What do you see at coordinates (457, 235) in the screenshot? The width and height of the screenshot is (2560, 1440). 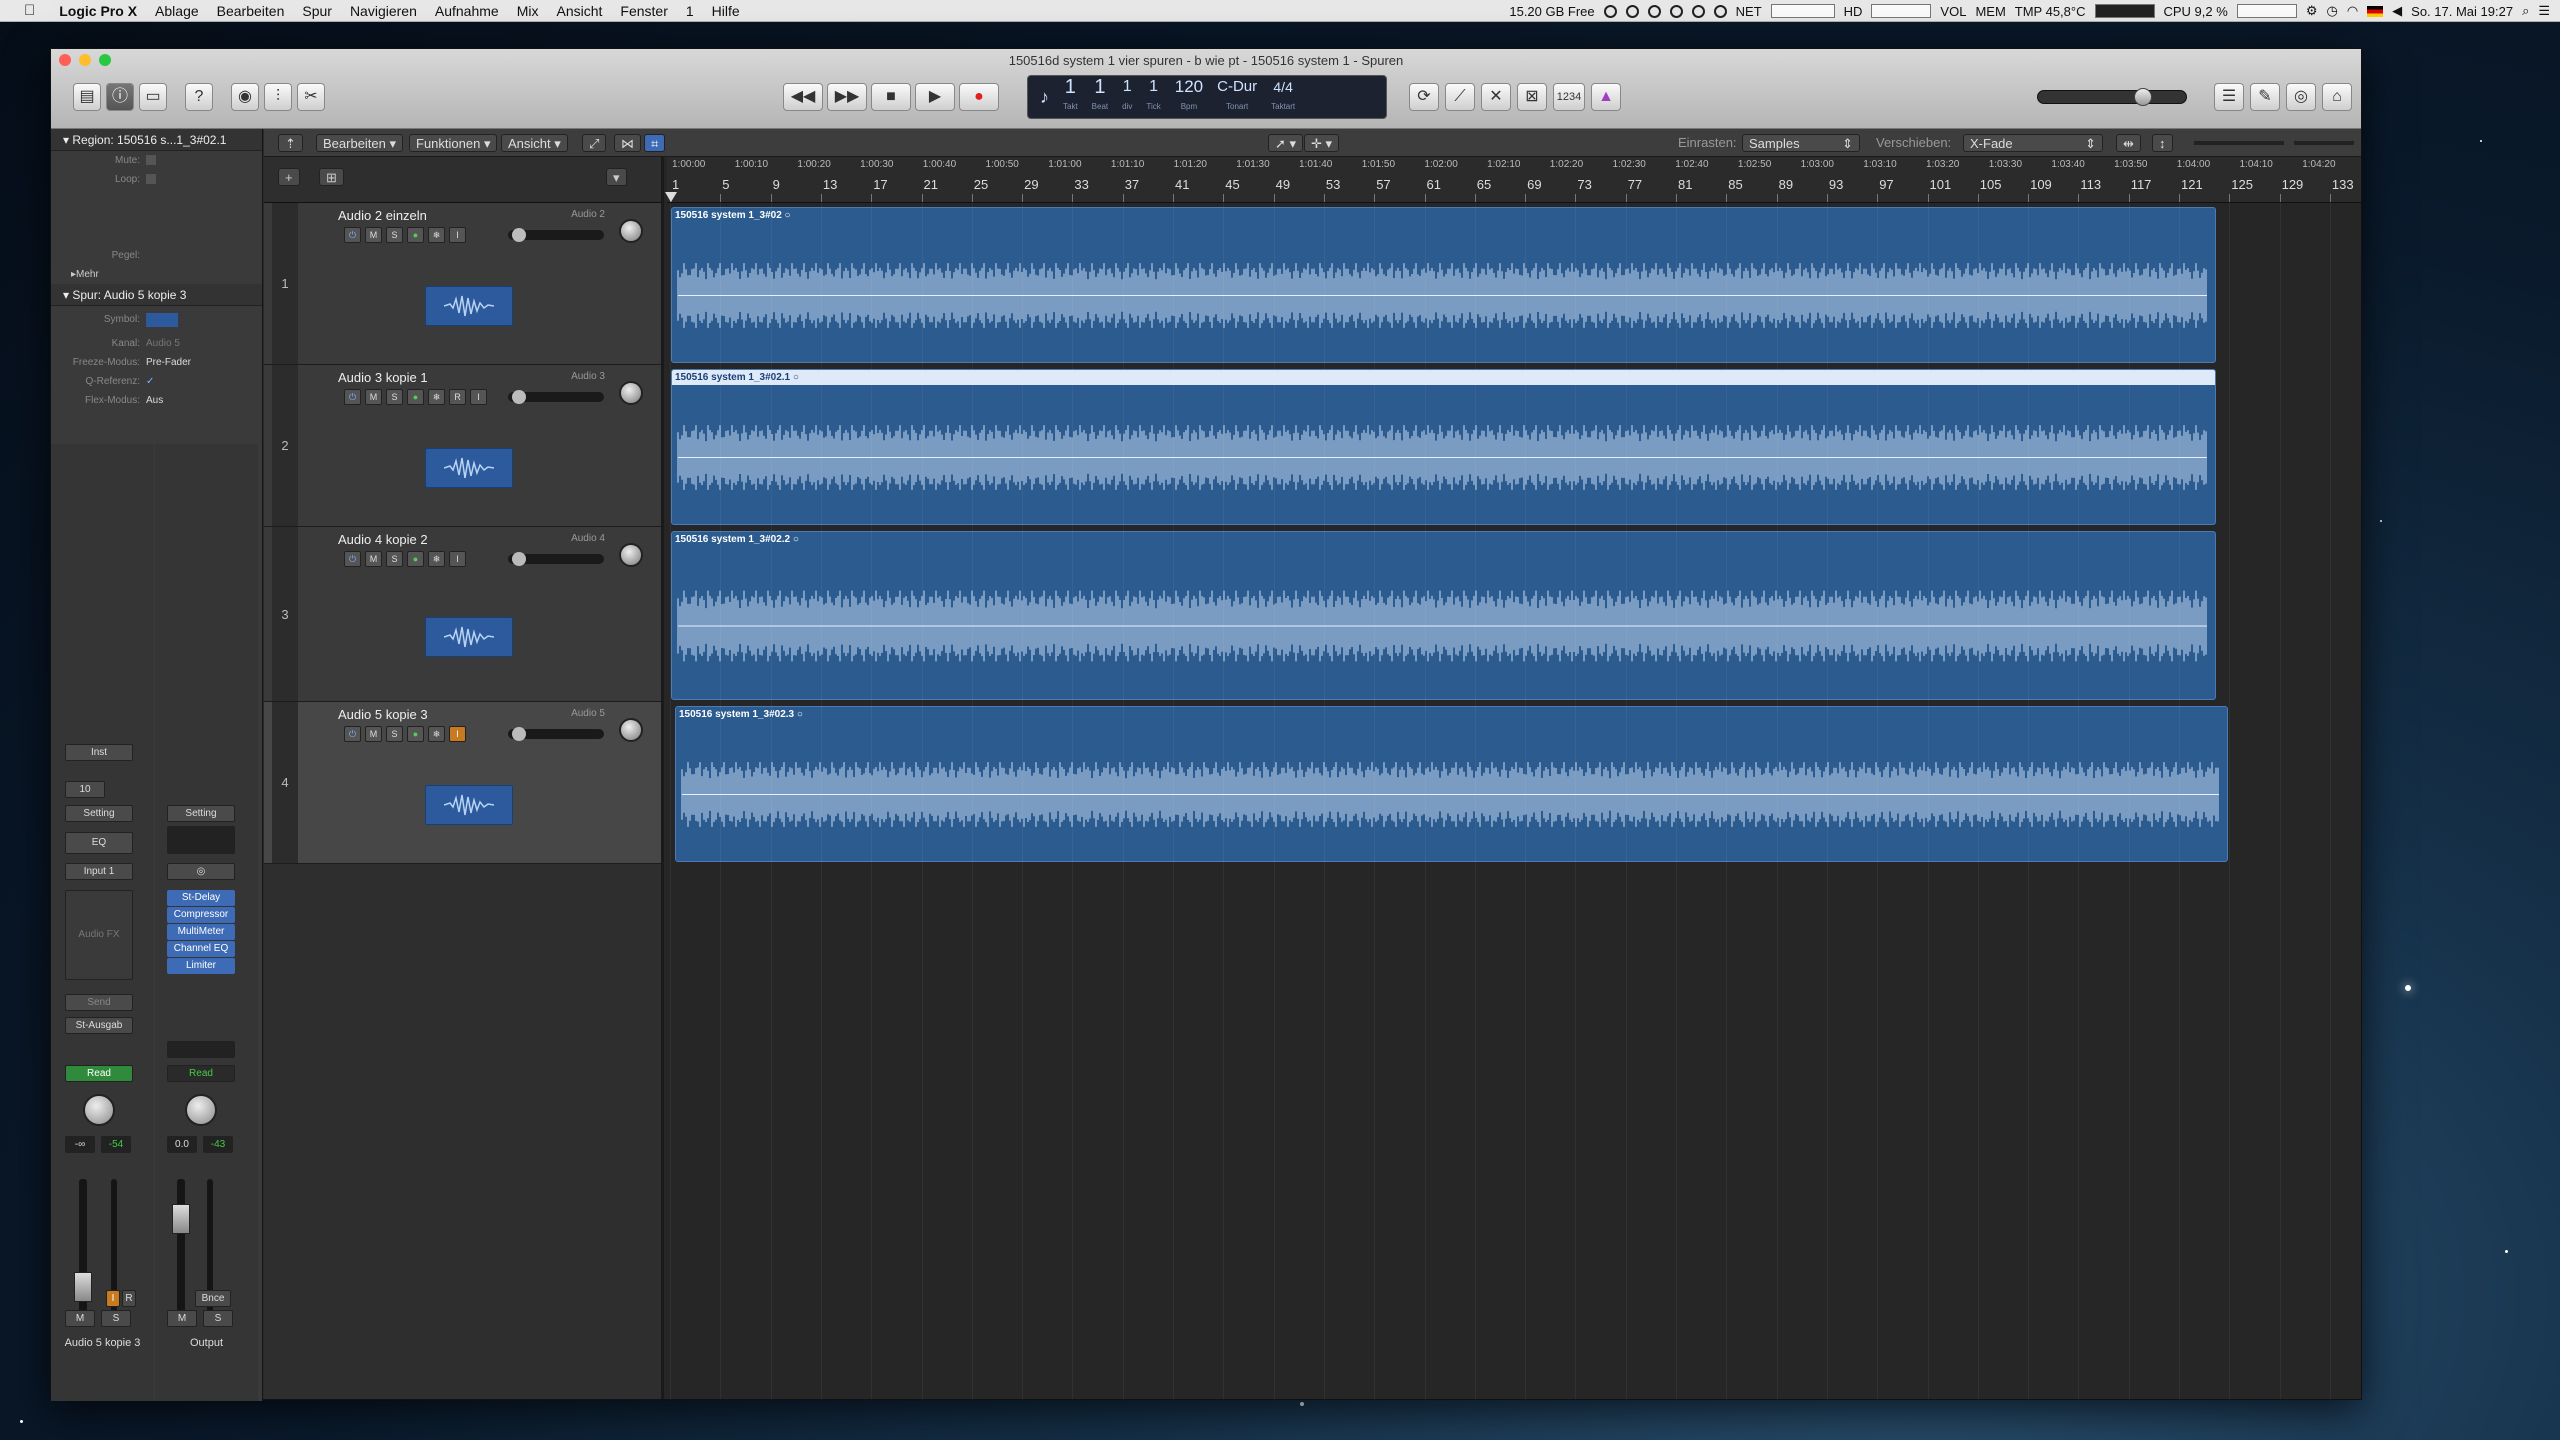 I see `track-input-monitor-button: I` at bounding box center [457, 235].